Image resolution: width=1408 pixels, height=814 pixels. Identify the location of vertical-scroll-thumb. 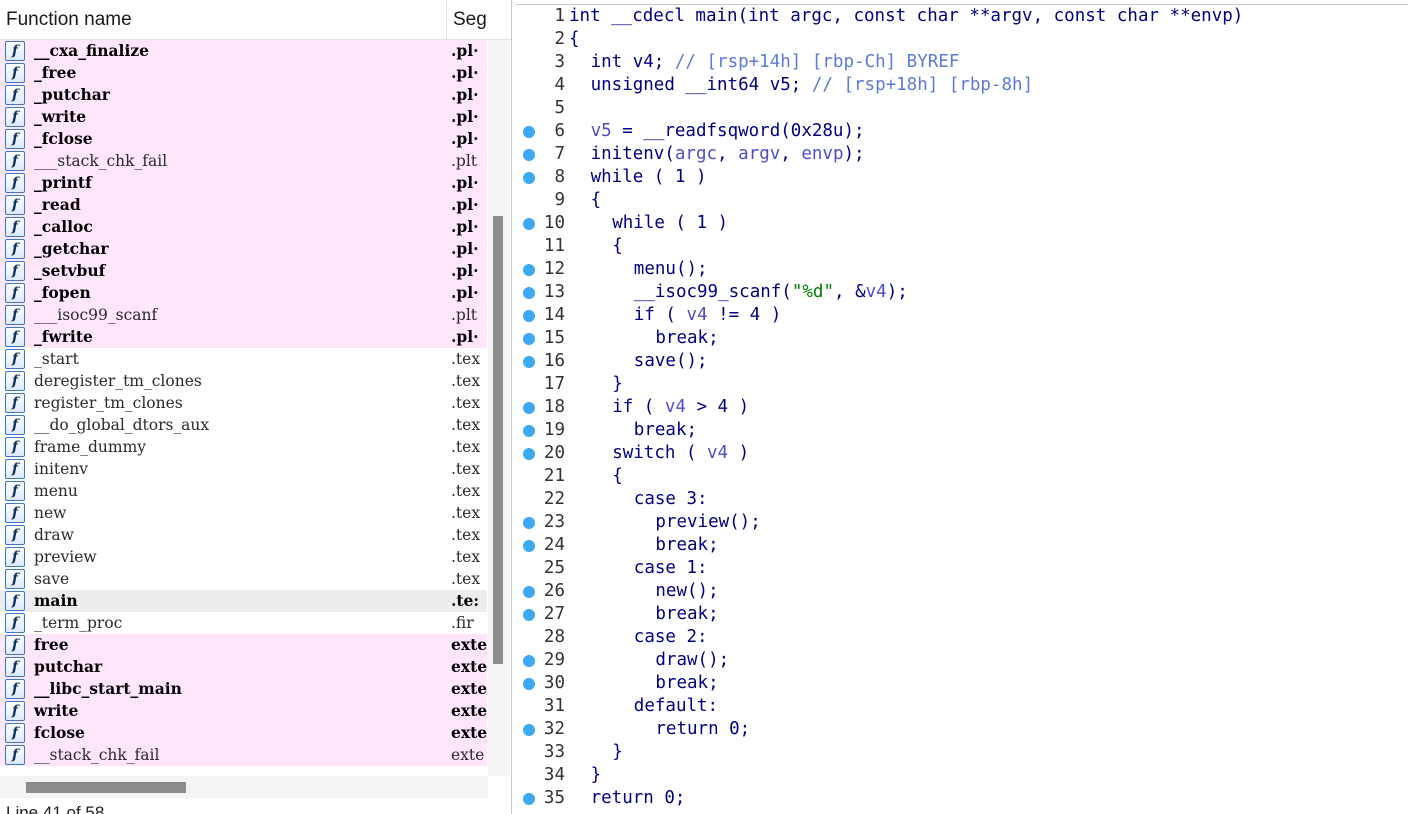
(498, 440).